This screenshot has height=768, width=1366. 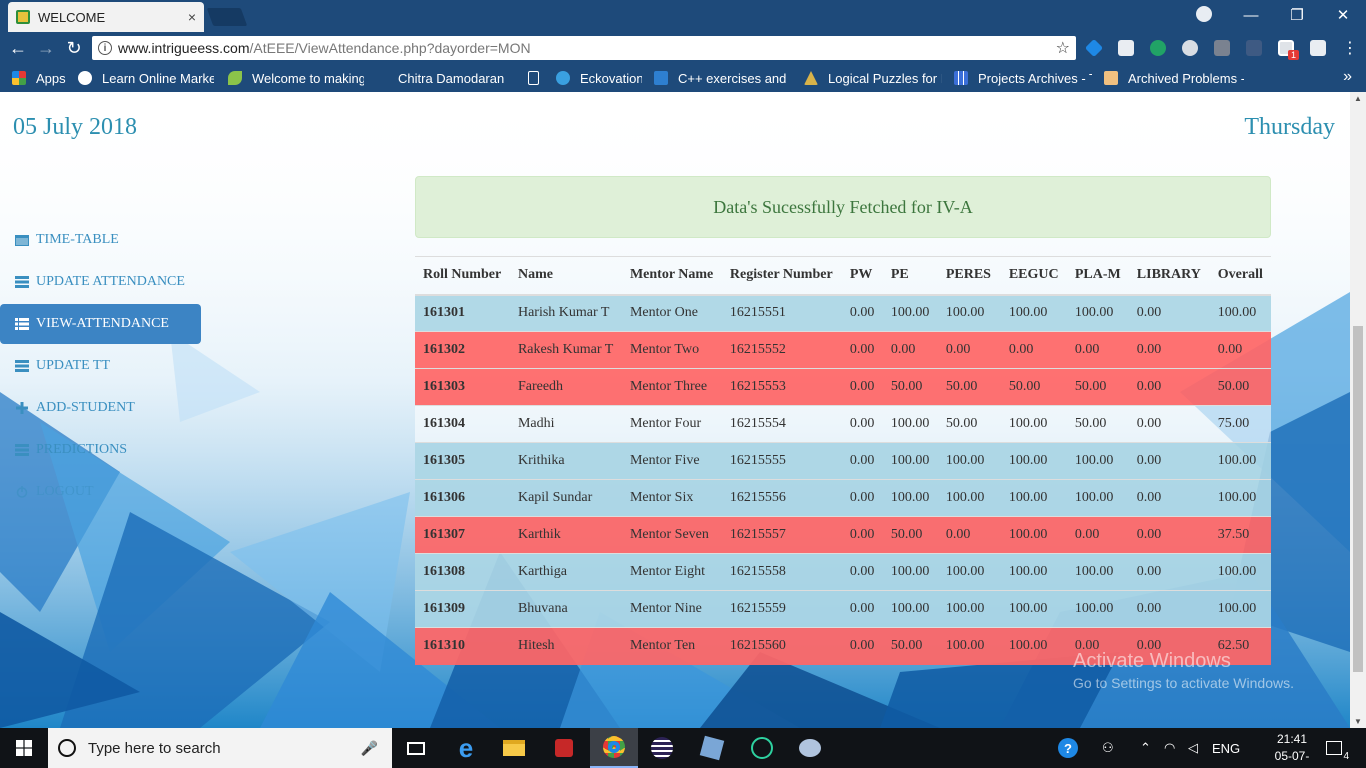 I want to click on sidebar-item-time-table: TIME-TABLE, so click(x=100, y=240).